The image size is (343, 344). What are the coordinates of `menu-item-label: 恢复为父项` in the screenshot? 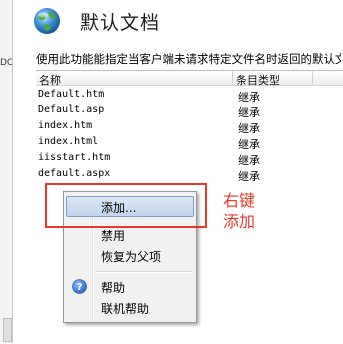 It's located at (131, 257).